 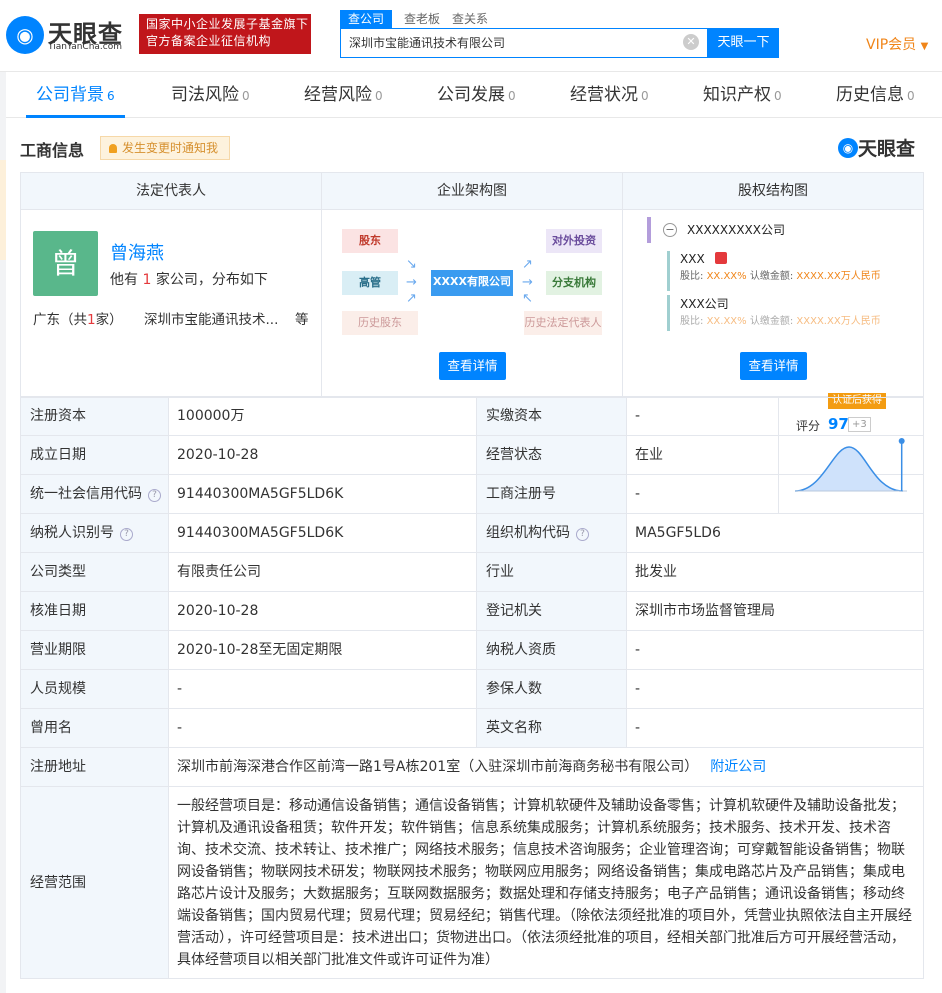 I want to click on tab-operating-risk: 经营风险 0, so click(x=343, y=95).